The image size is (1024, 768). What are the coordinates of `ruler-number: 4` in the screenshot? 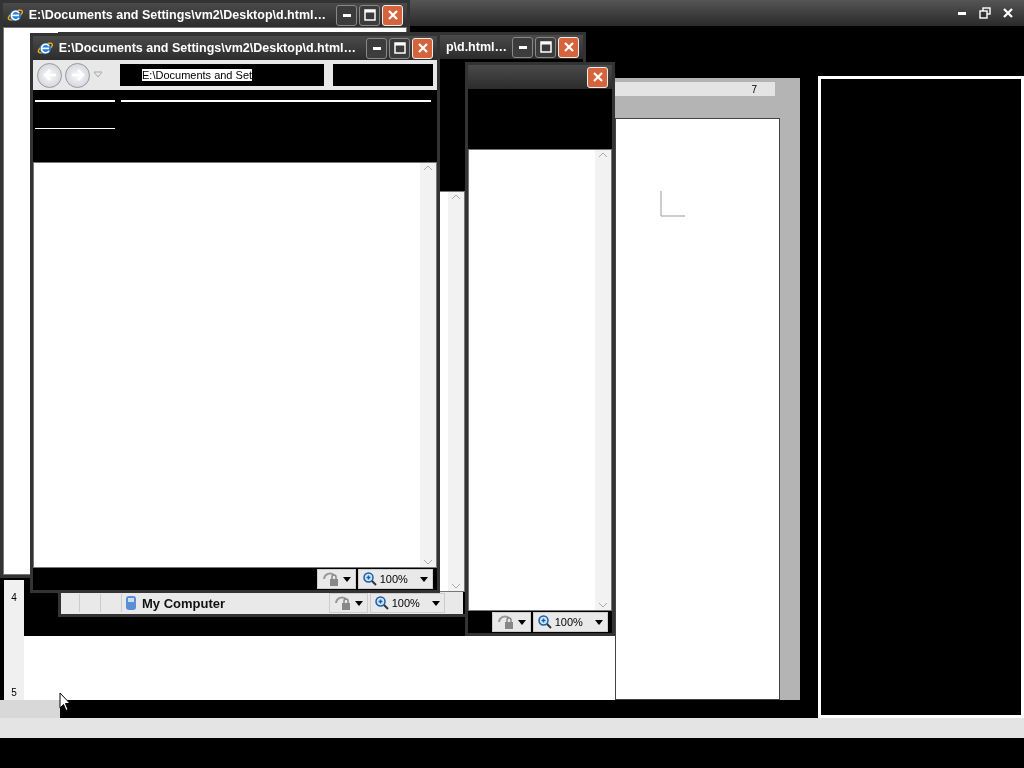 It's located at (14, 597).